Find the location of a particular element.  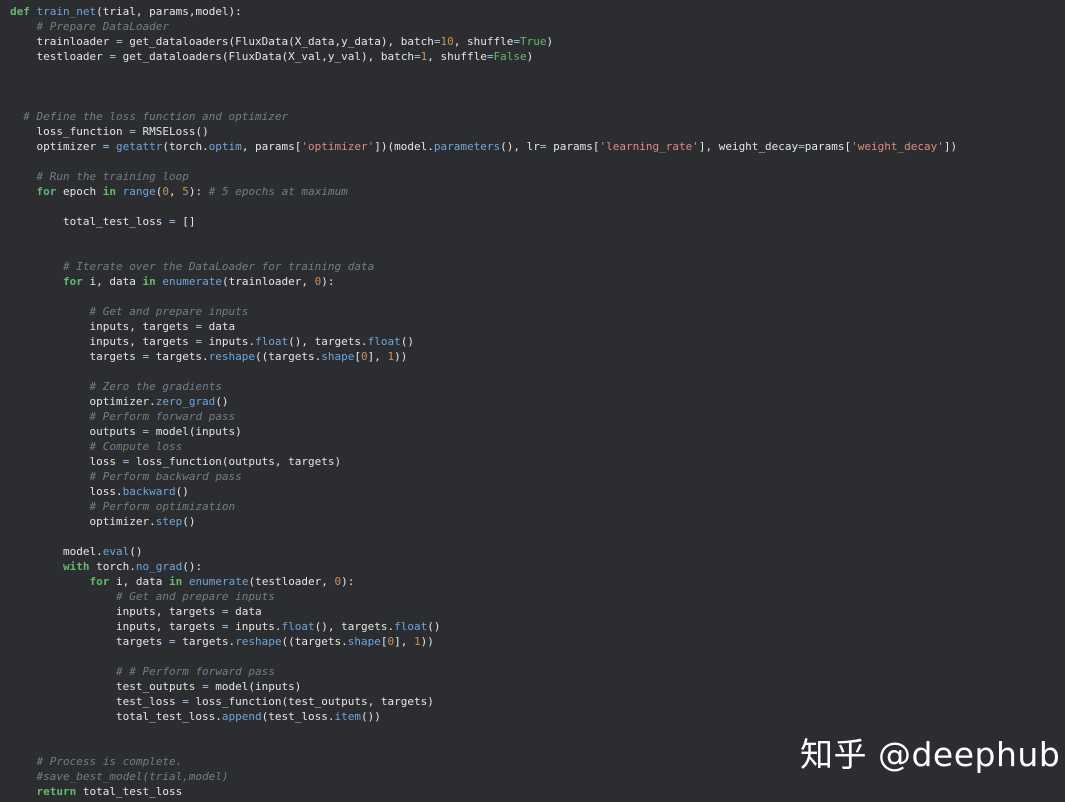

code-line: # Compute loss is located at coordinates (483, 446).